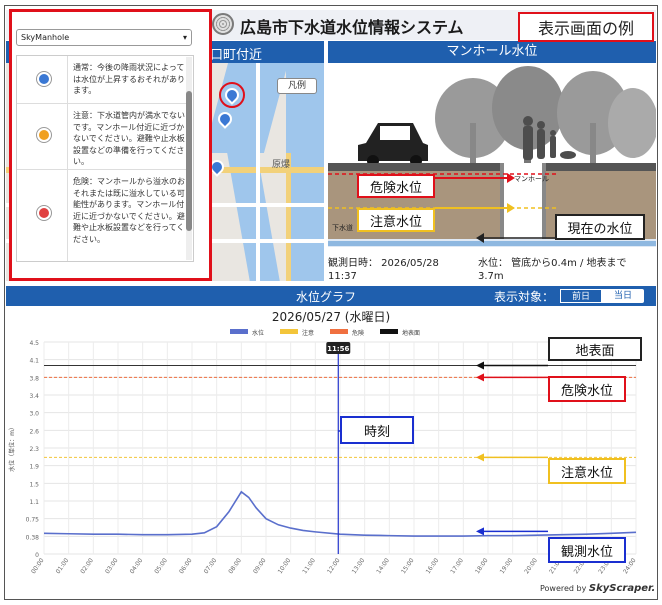  What do you see at coordinates (63, 566) in the screenshot?
I see `x-tick-label: 01:00` at bounding box center [63, 566].